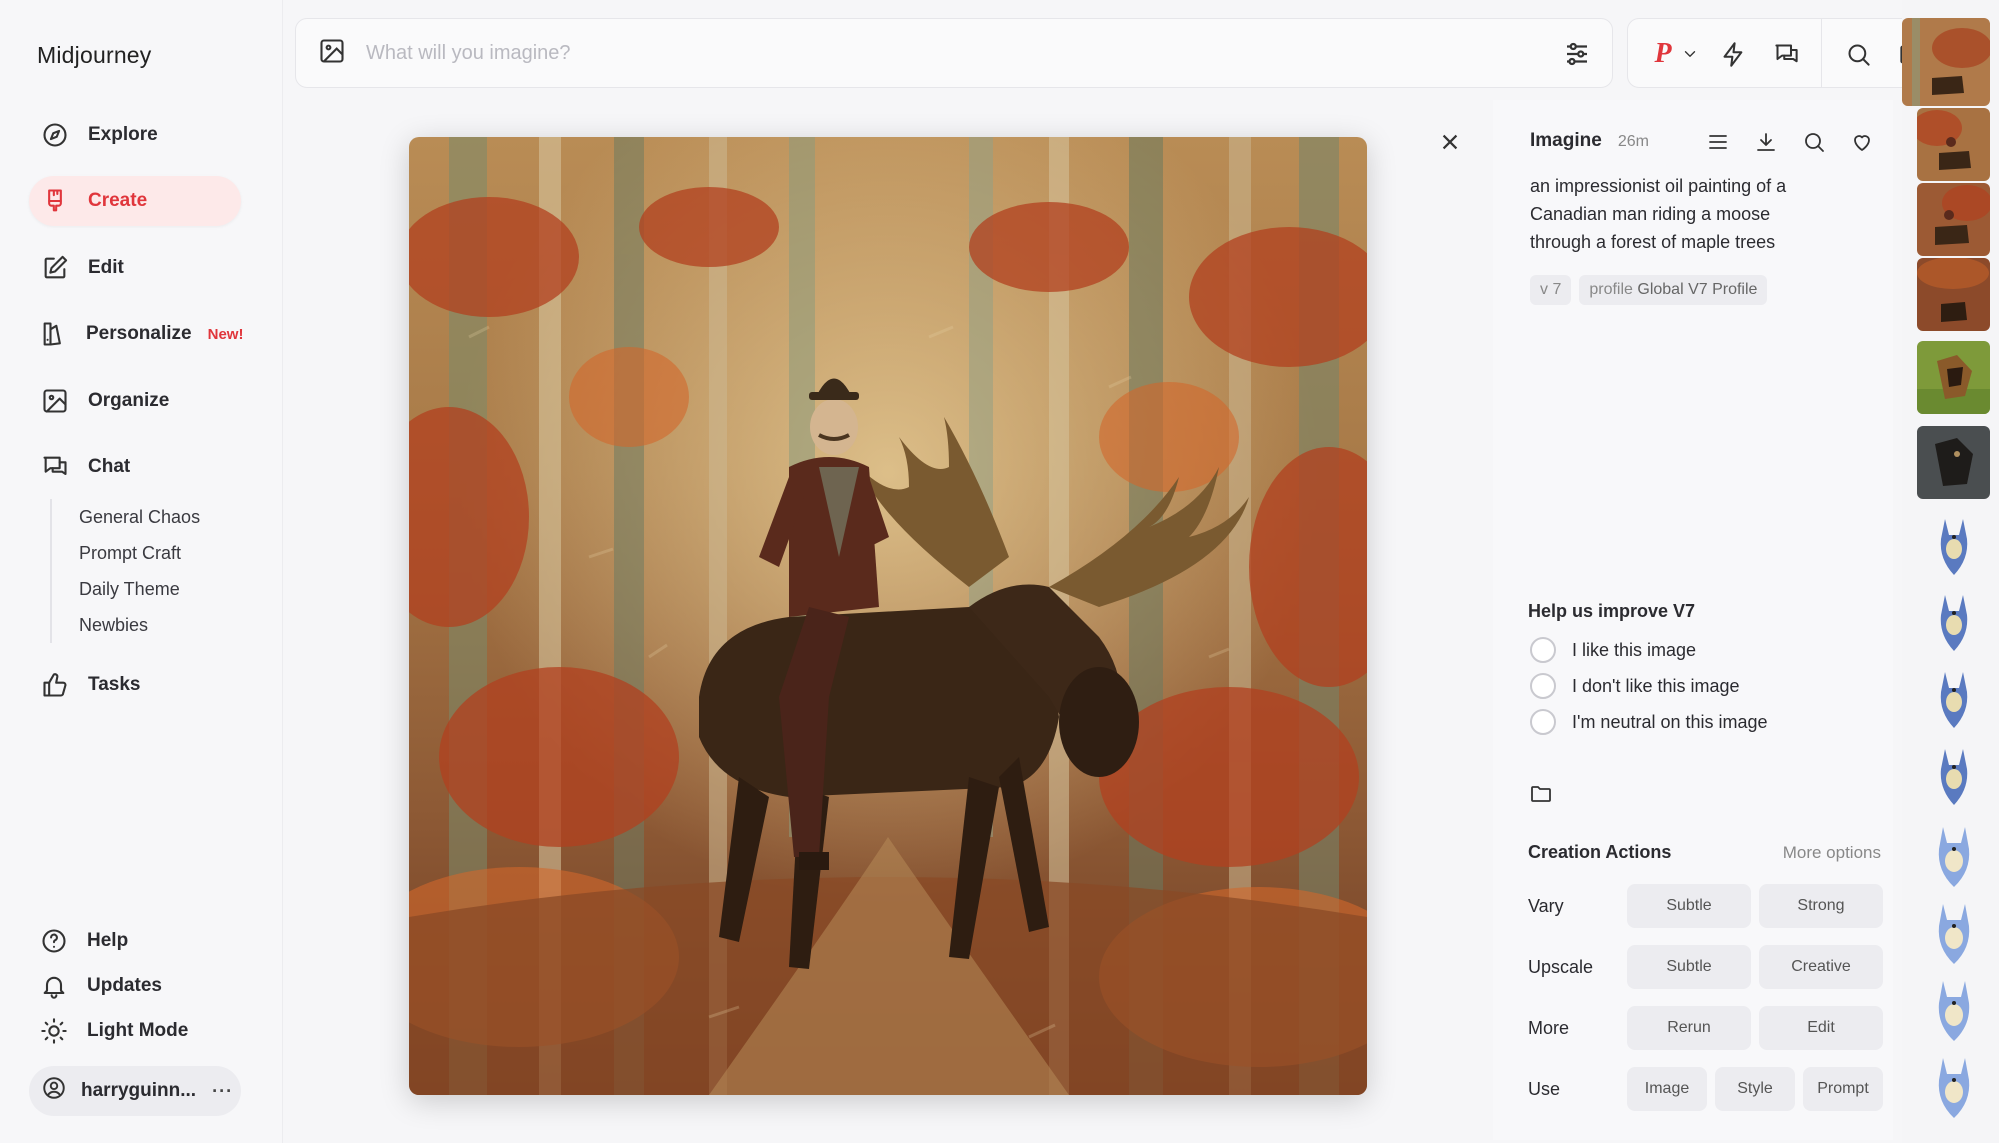 The height and width of the screenshot is (1143, 1999). What do you see at coordinates (135, 135) in the screenshot?
I see `sidebar-item-explore: Explore` at bounding box center [135, 135].